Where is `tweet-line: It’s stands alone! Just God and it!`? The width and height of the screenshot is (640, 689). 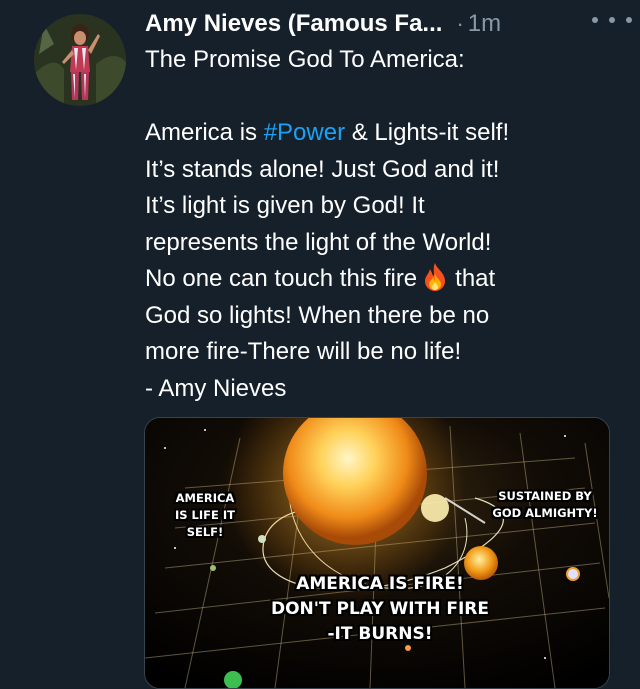
tweet-line: It’s stands alone! Just God and it! is located at coordinates (322, 169).